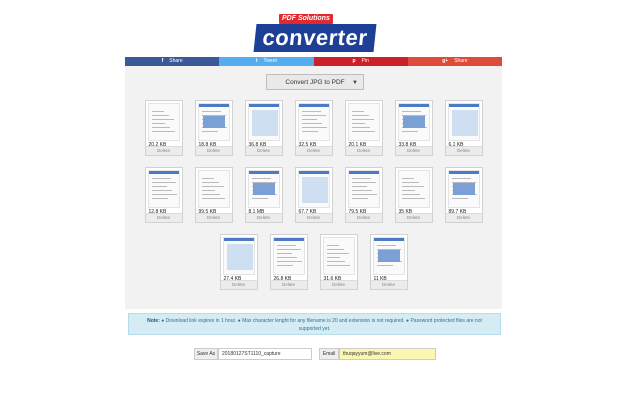 This screenshot has height=400, width=640. What do you see at coordinates (265, 354) in the screenshot?
I see `save-as-input` at bounding box center [265, 354].